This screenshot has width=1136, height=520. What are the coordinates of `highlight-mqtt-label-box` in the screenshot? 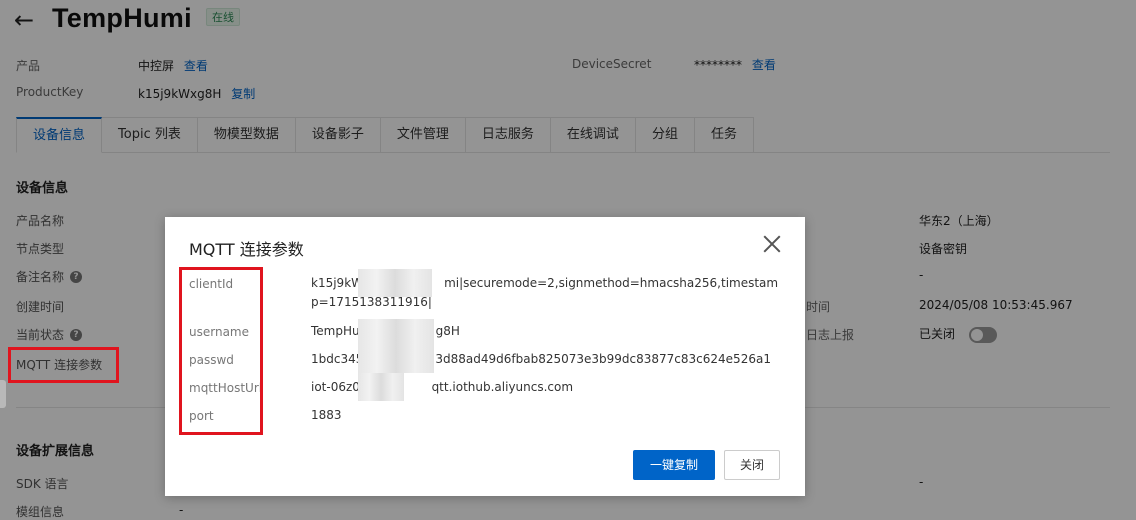 It's located at (63, 365).